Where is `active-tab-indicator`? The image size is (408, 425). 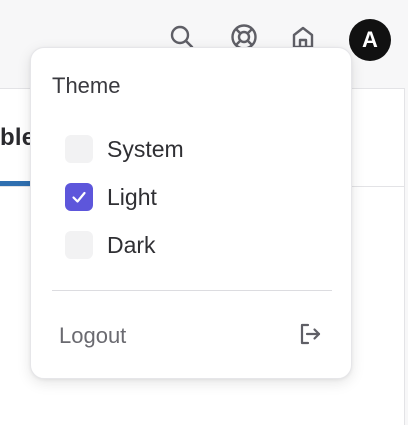 active-tab-indicator is located at coordinates (15, 183).